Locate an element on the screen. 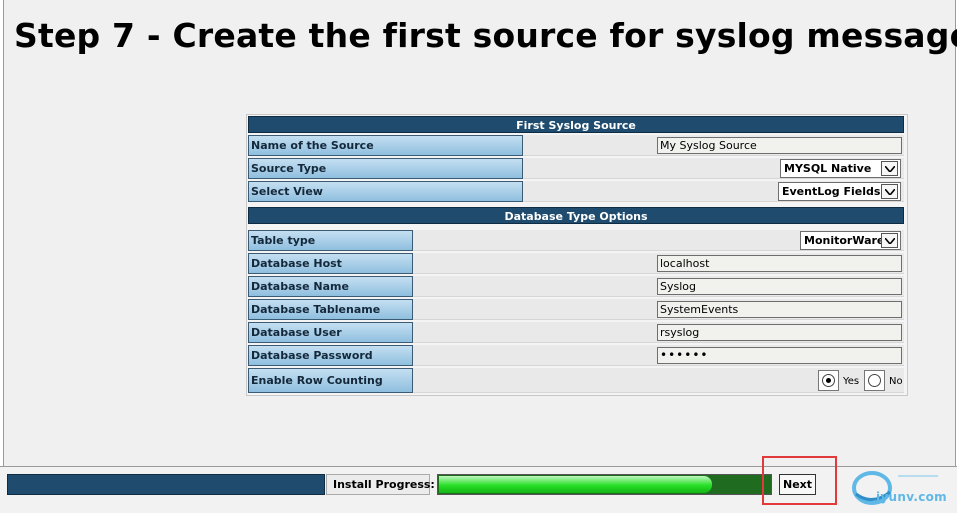  source-type-select: MYSQL Native is located at coordinates (840, 168).